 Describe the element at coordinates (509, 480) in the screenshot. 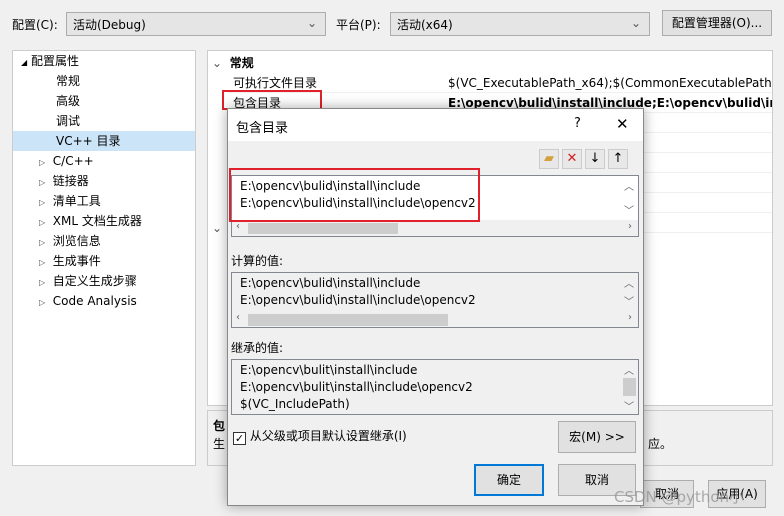

I see `ok-button: 确定` at that location.